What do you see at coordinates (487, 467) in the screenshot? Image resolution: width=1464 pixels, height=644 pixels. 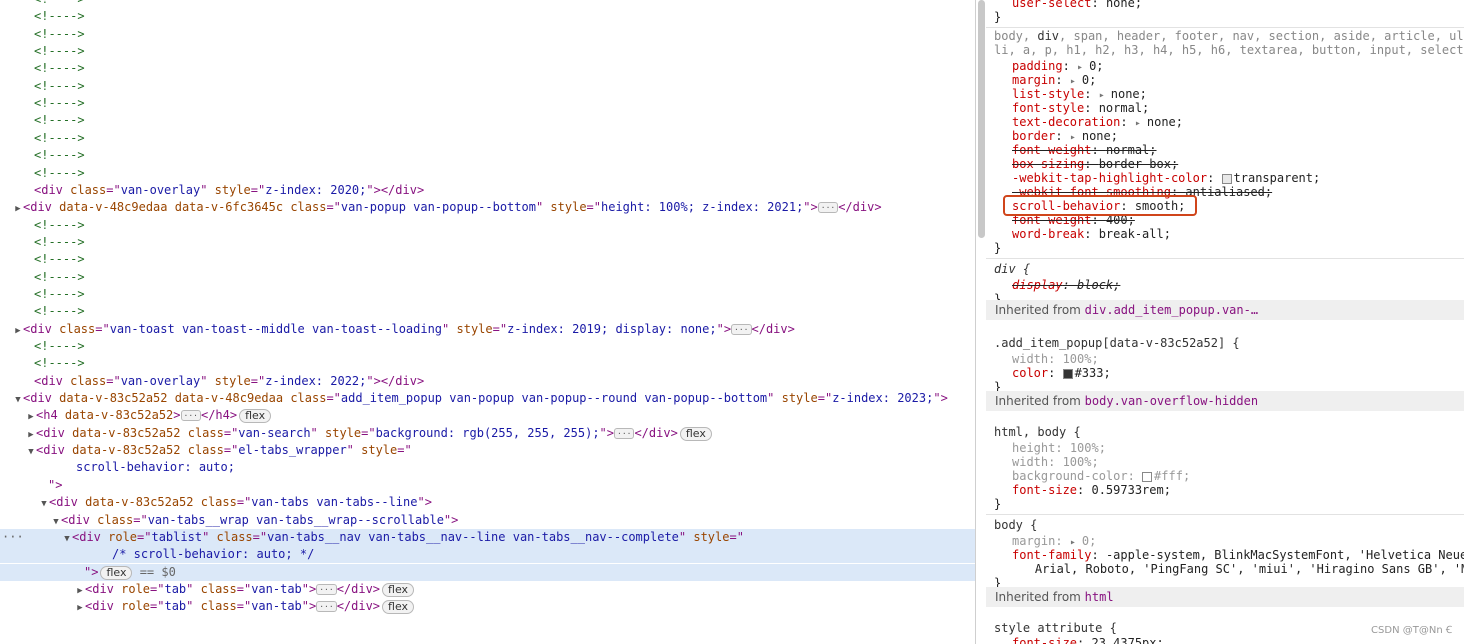 I see `dom-node-line: scroll-behavior: auto;` at bounding box center [487, 467].